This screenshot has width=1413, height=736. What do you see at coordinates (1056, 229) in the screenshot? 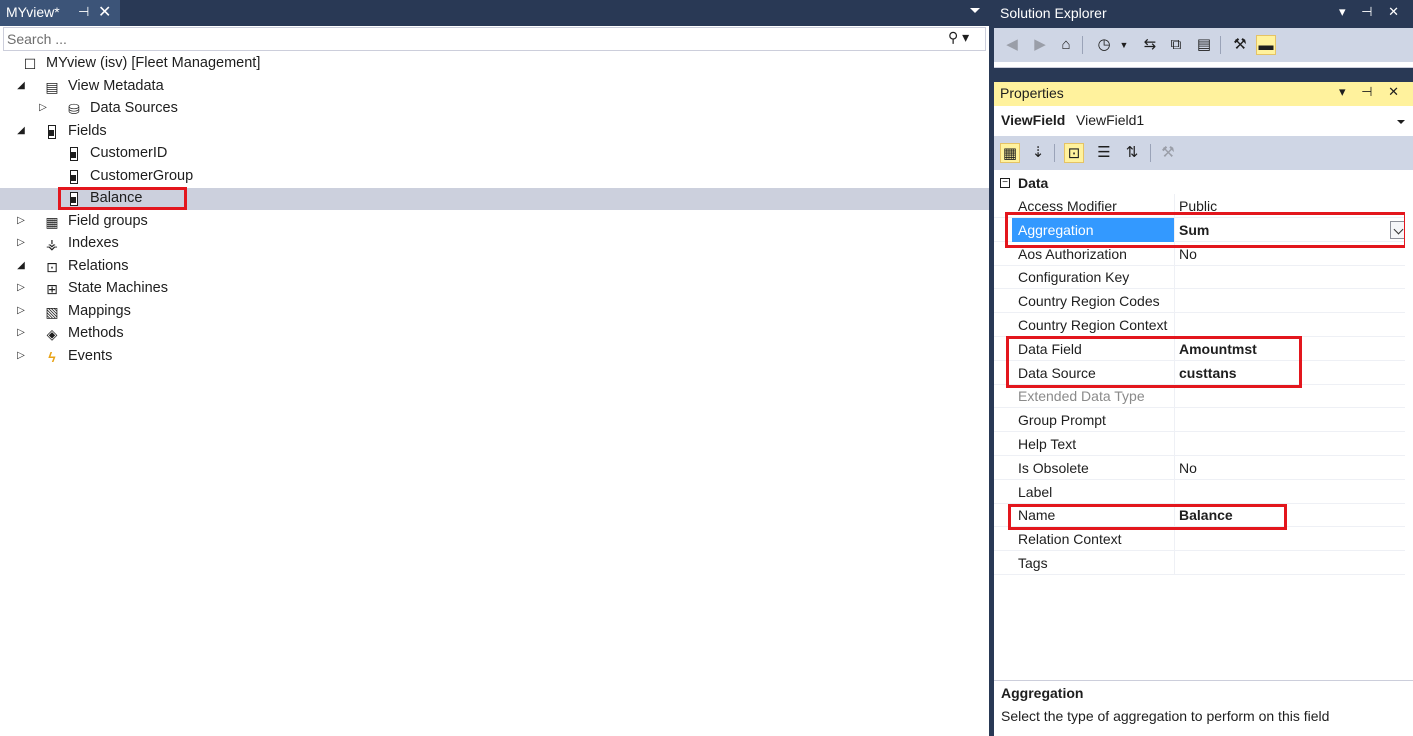
I see `property-name: Aggregation` at bounding box center [1056, 229].